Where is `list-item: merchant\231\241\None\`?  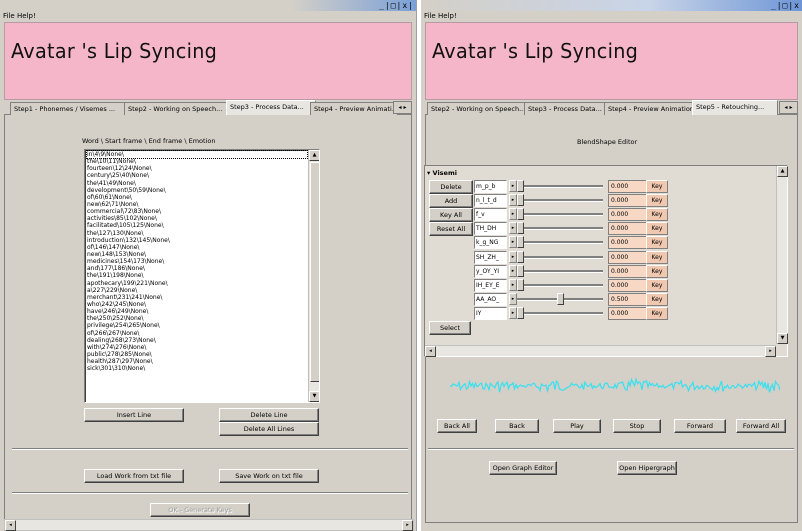
list-item: merchant\231\241\None\ is located at coordinates (197, 297).